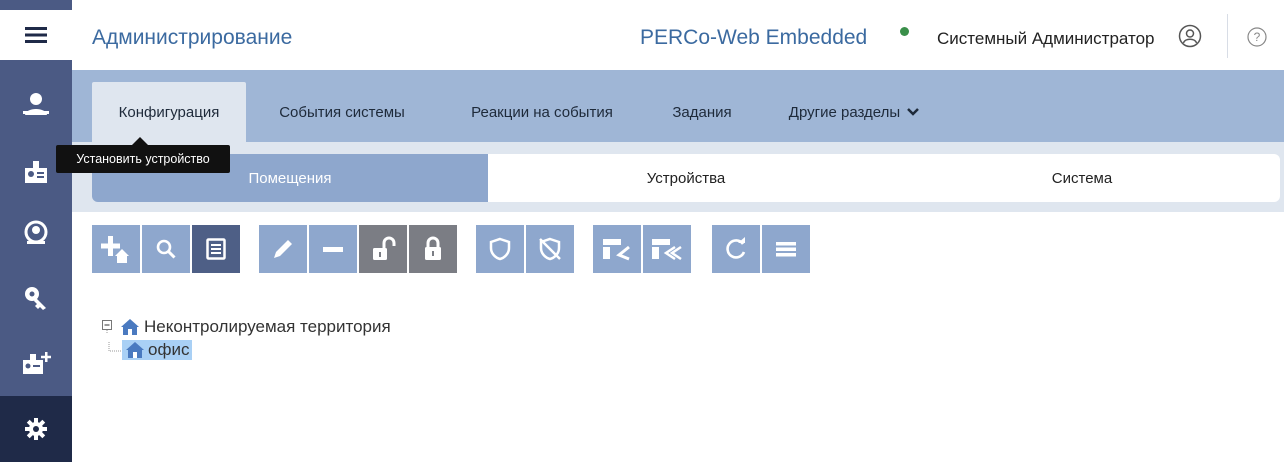  I want to click on install-device-icon, so click(216, 249).